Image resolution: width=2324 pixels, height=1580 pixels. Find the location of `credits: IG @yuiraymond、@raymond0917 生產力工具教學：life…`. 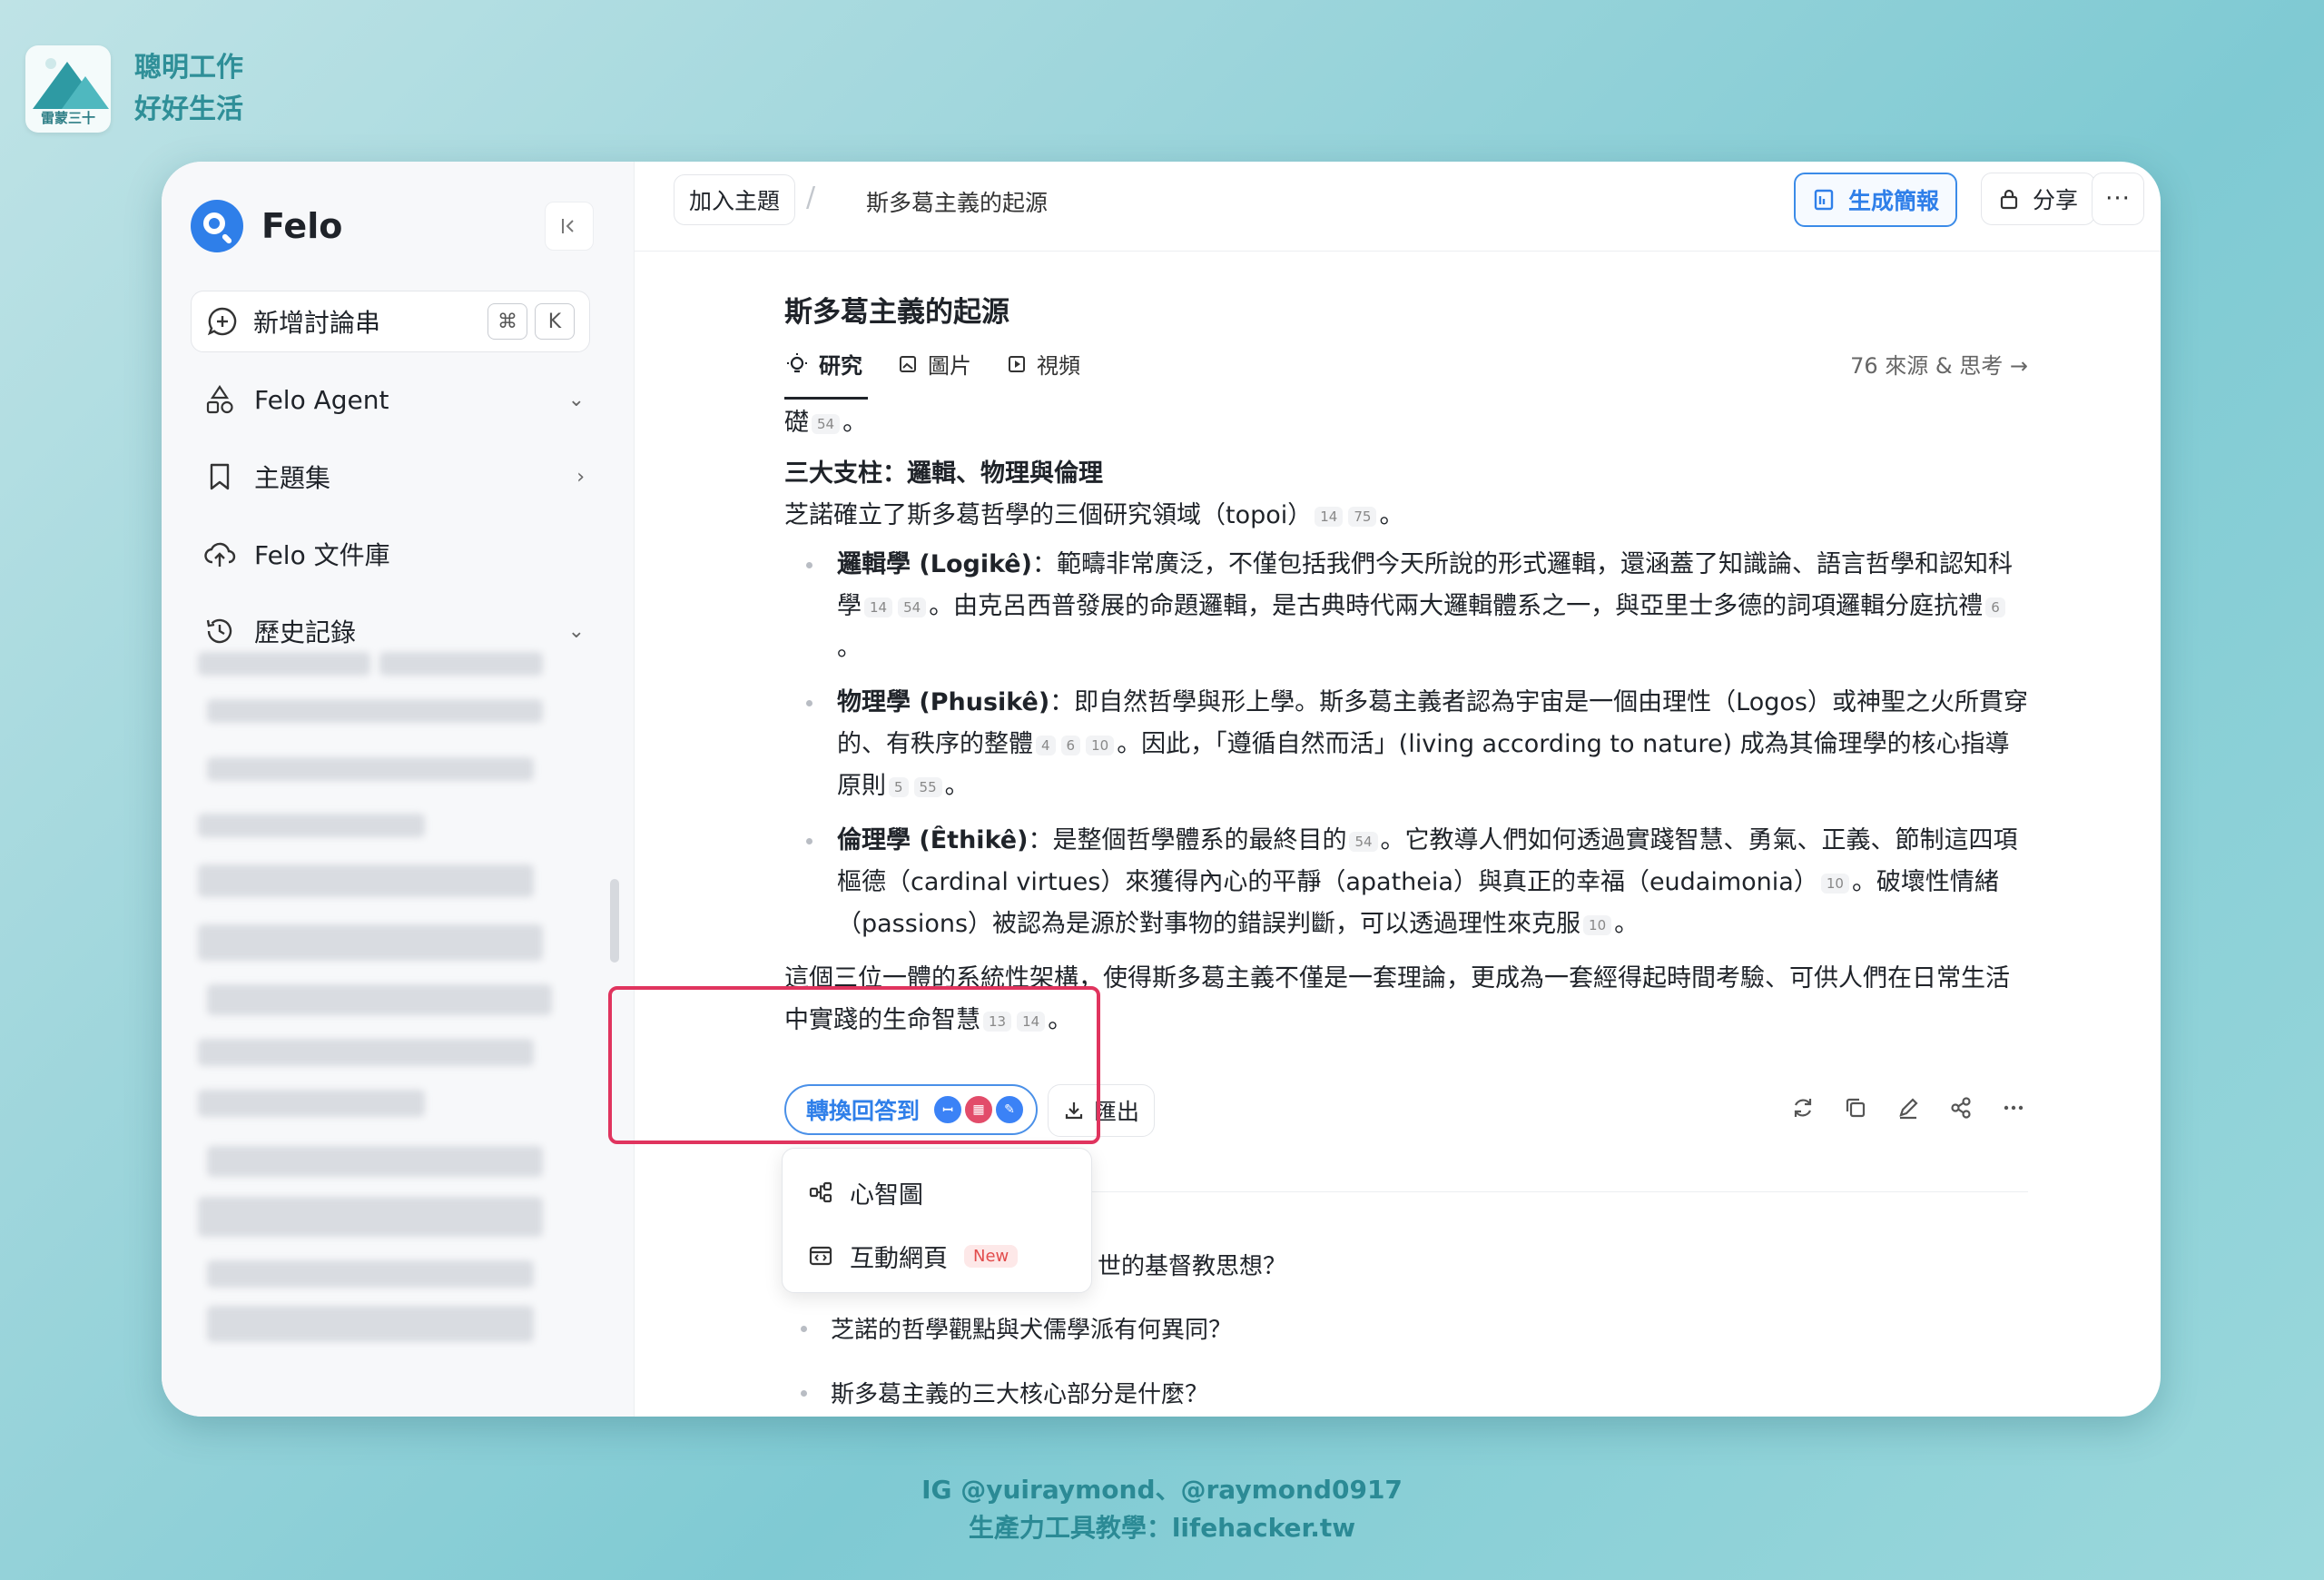

credits: IG @yuiraymond、@raymond0917 生產力工具教學：life… is located at coordinates (1162, 1509).